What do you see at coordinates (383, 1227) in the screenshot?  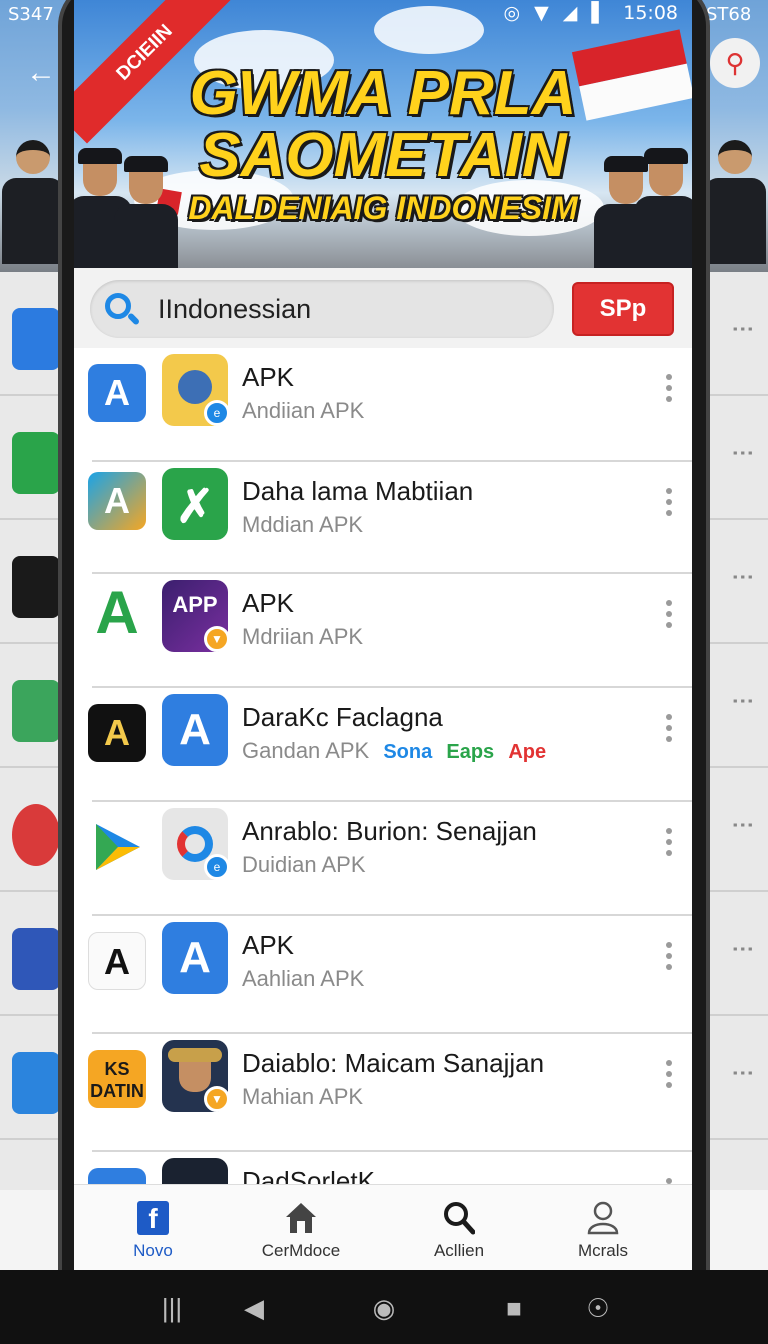 I see `bottom-navigation: f Novo CerMdoce Acllien Mcrals` at bounding box center [383, 1227].